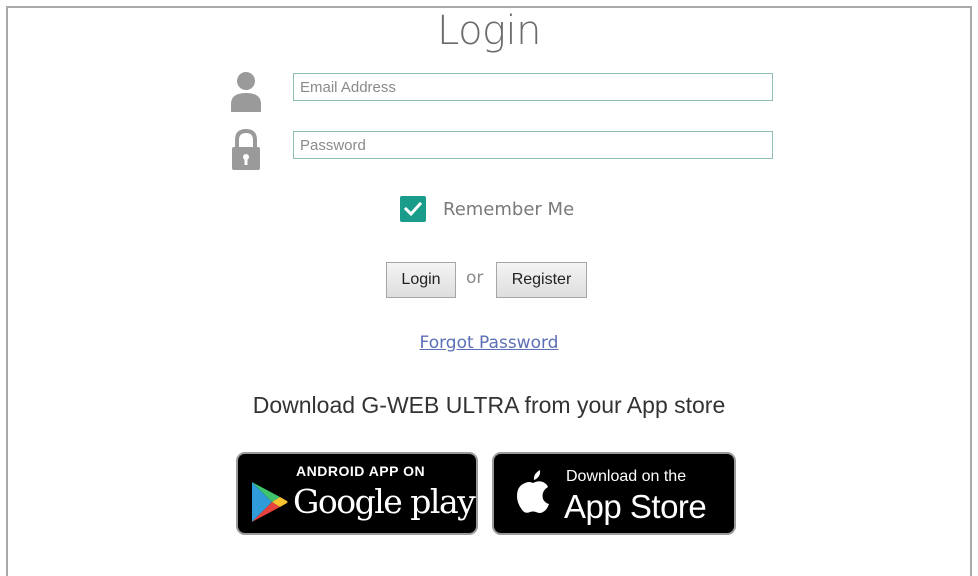 This screenshot has width=978, height=576. Describe the element at coordinates (475, 278) in the screenshot. I see `or-separator: or` at that location.